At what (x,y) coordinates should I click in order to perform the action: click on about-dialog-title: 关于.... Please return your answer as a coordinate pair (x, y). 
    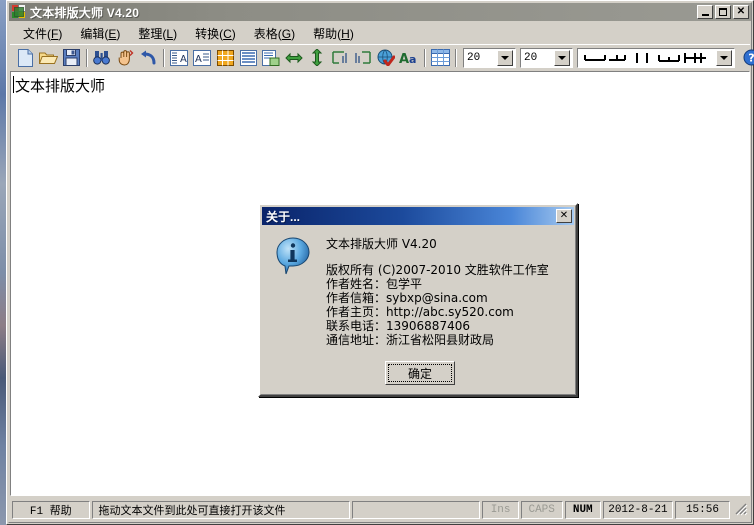
    Looking at the image, I should click on (283, 216).